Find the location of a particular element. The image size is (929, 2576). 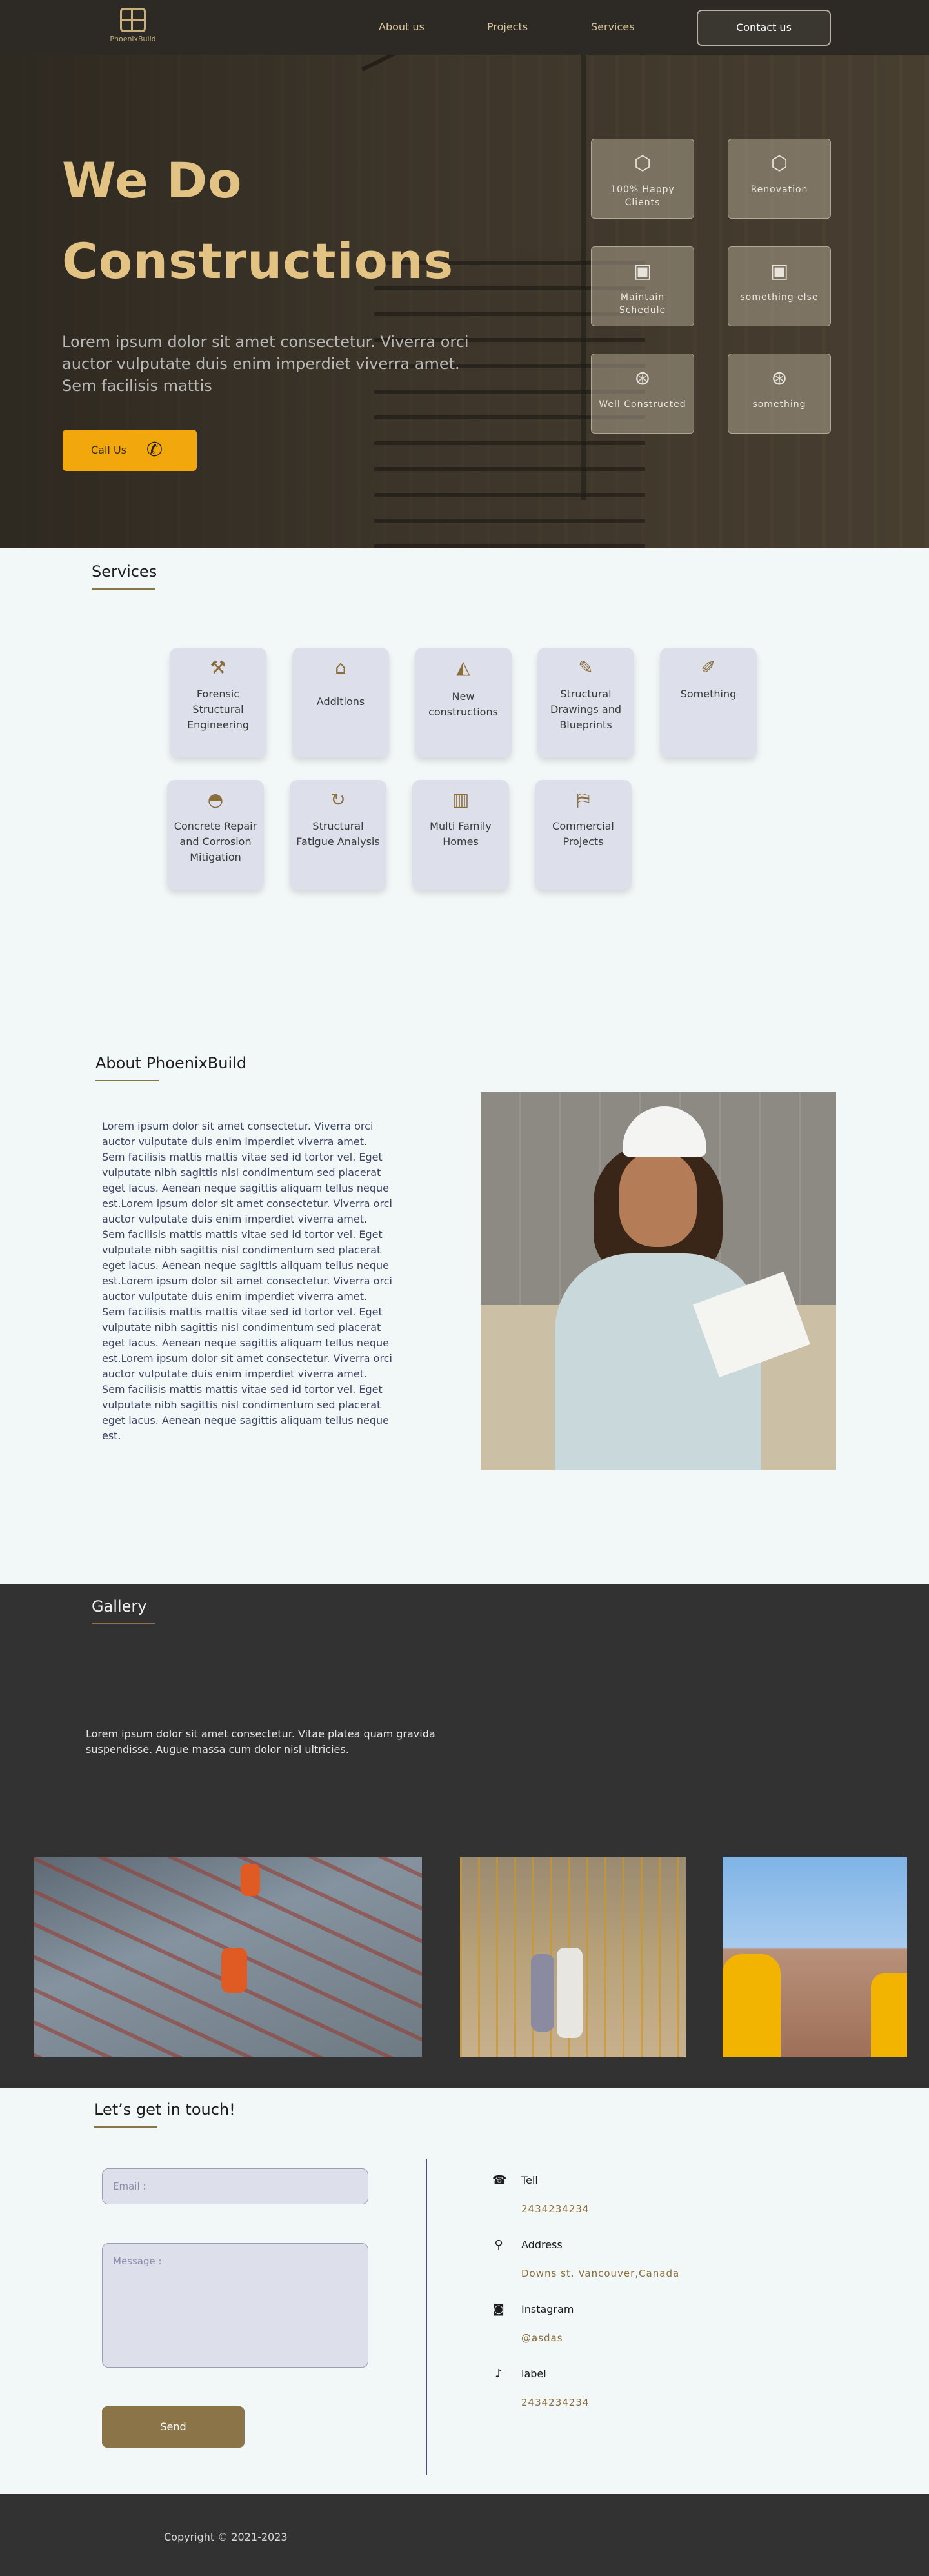

nav-link-about: About us is located at coordinates (402, 27).